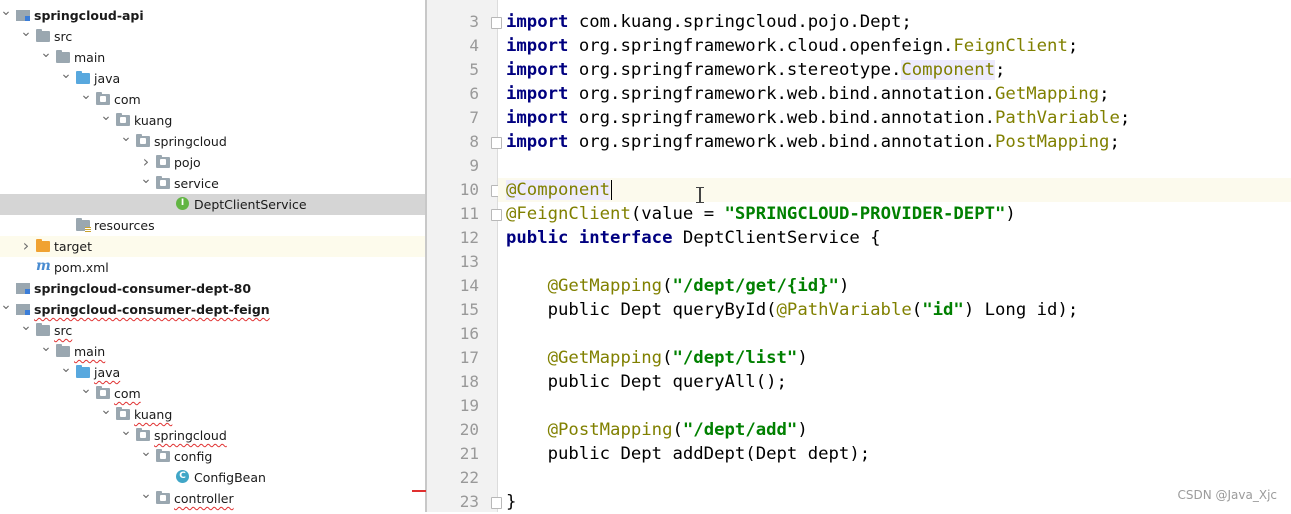 The image size is (1291, 514). Describe the element at coordinates (196, 183) in the screenshot. I see `tree-item-label: service` at that location.